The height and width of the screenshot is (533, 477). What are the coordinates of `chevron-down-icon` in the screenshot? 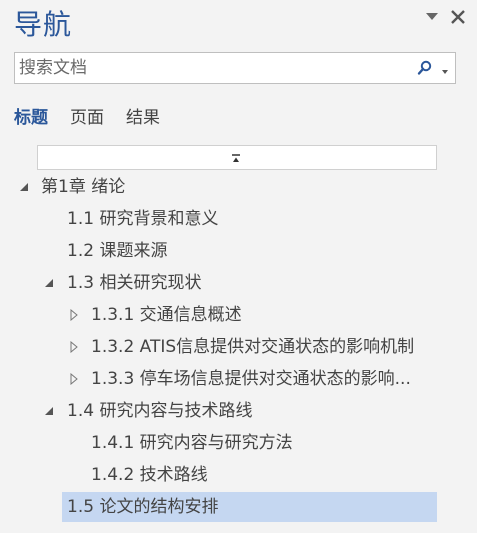 It's located at (445, 68).